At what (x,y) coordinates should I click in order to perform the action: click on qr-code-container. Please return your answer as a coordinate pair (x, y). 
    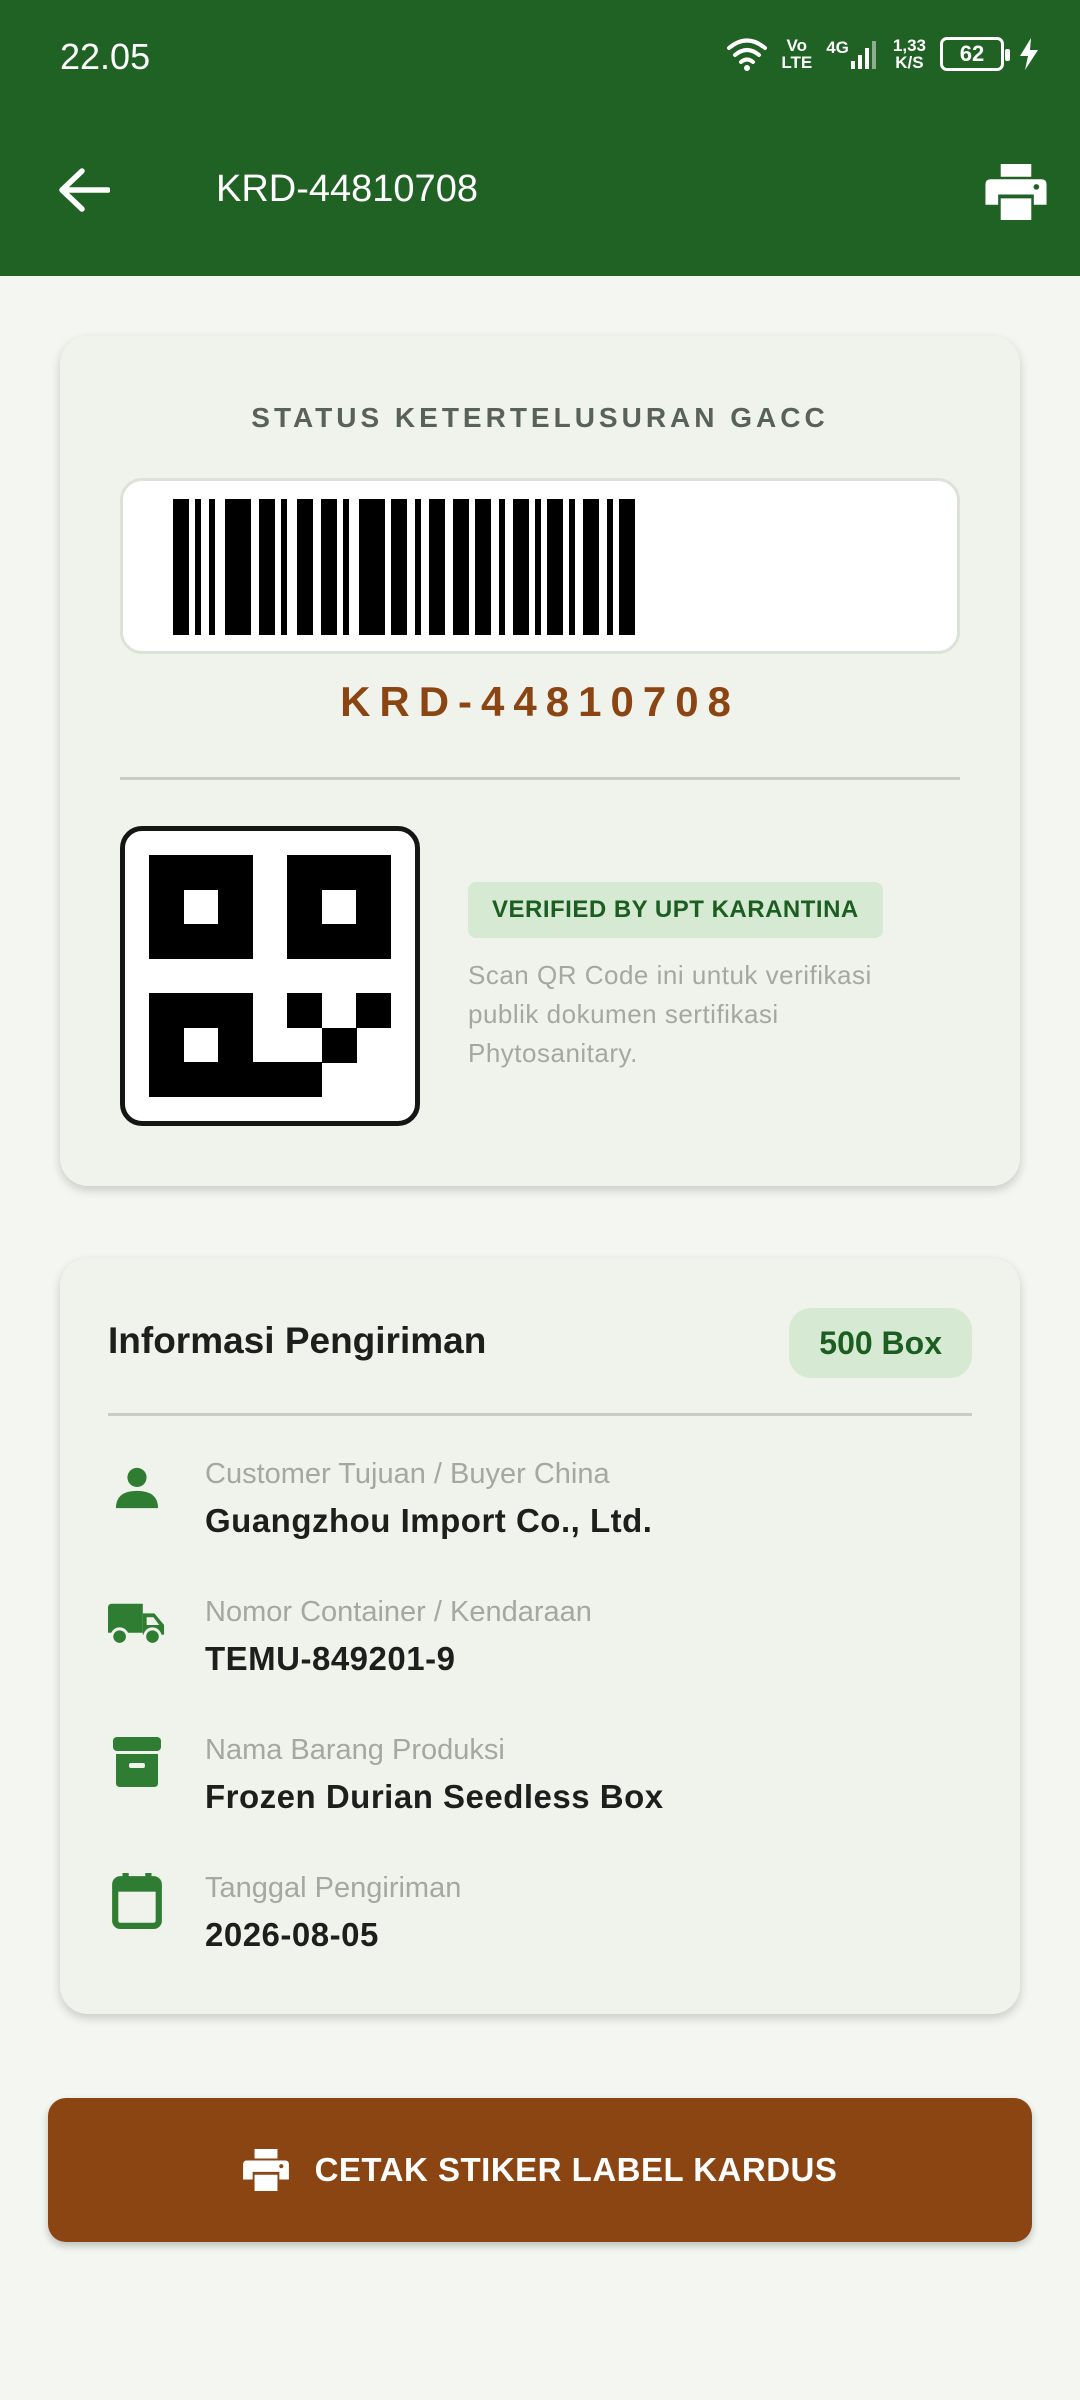
    Looking at the image, I should click on (270, 976).